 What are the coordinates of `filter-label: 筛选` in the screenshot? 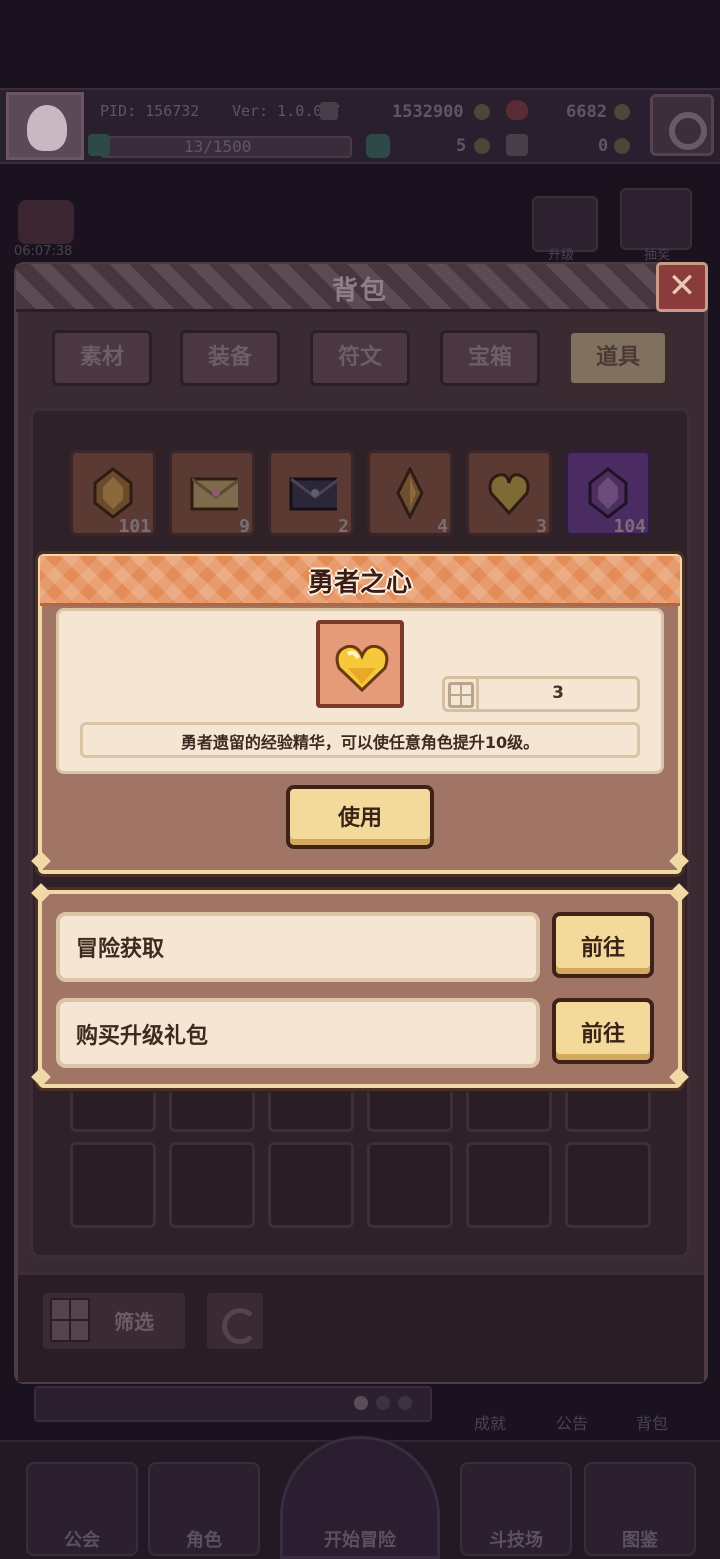 It's located at (134, 1322).